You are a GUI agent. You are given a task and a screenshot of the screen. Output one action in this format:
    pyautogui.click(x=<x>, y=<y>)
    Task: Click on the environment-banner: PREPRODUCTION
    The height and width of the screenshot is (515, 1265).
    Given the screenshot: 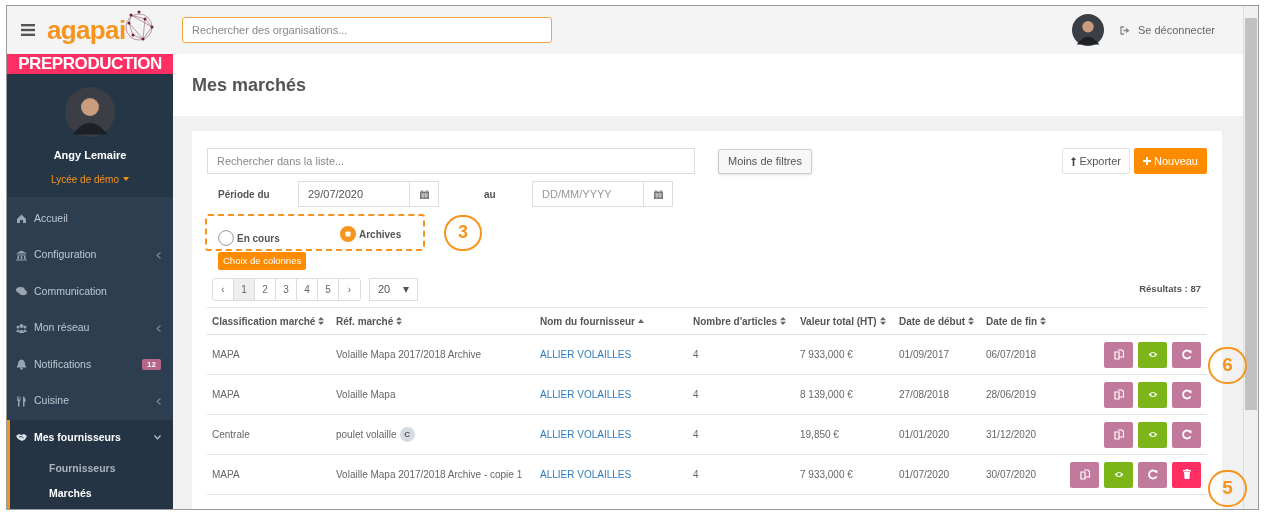 What is the action you would take?
    pyautogui.click(x=90, y=64)
    